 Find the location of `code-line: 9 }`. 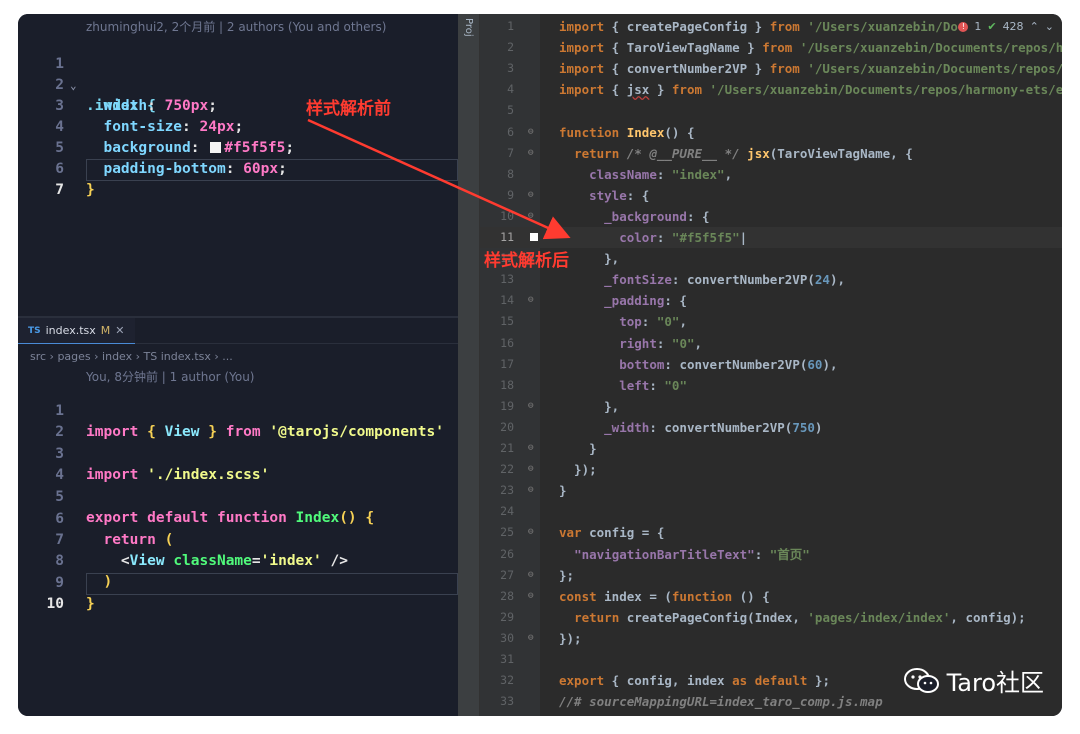

code-line: 9 } is located at coordinates (238, 582).